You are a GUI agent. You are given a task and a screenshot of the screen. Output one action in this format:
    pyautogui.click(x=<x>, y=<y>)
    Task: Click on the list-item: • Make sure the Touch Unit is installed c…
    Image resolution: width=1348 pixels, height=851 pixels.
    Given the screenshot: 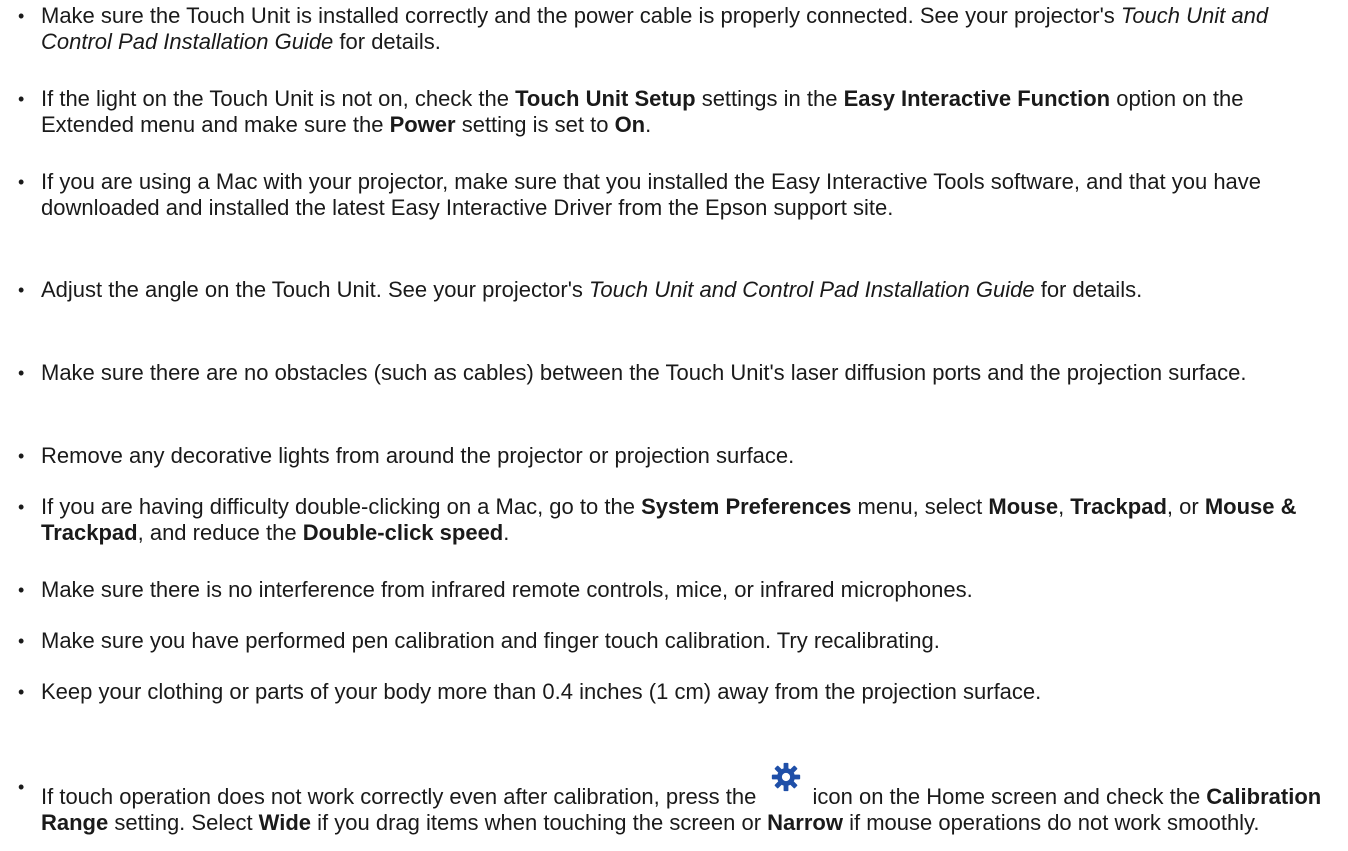 What is the action you would take?
    pyautogui.click(x=673, y=29)
    